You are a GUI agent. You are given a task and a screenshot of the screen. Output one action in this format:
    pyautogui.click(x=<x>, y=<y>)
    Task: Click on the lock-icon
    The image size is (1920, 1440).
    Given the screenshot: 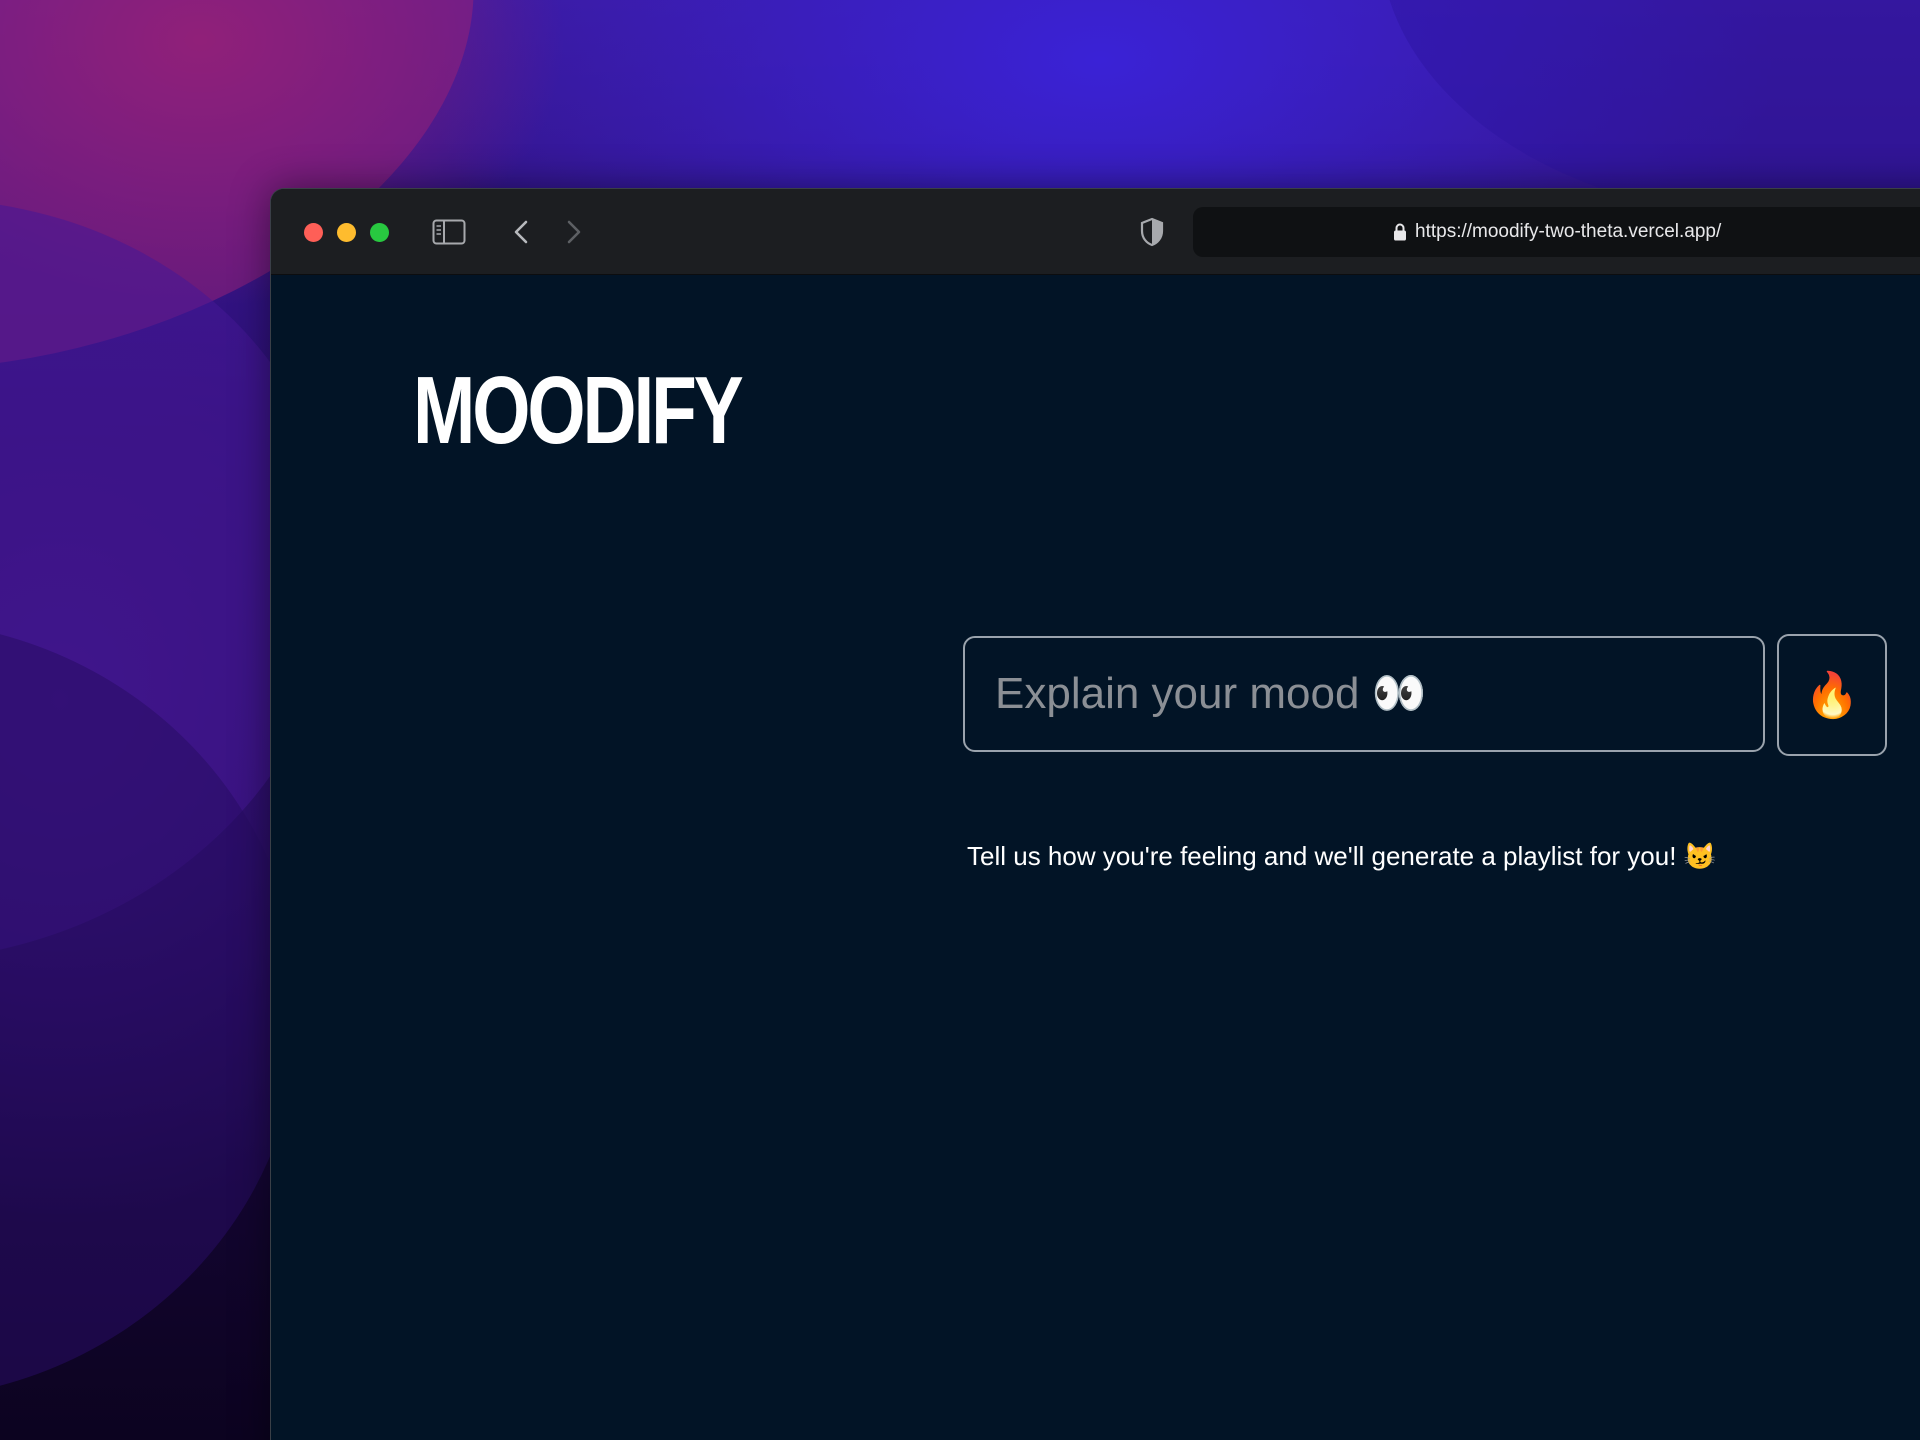 What is the action you would take?
    pyautogui.click(x=1400, y=232)
    